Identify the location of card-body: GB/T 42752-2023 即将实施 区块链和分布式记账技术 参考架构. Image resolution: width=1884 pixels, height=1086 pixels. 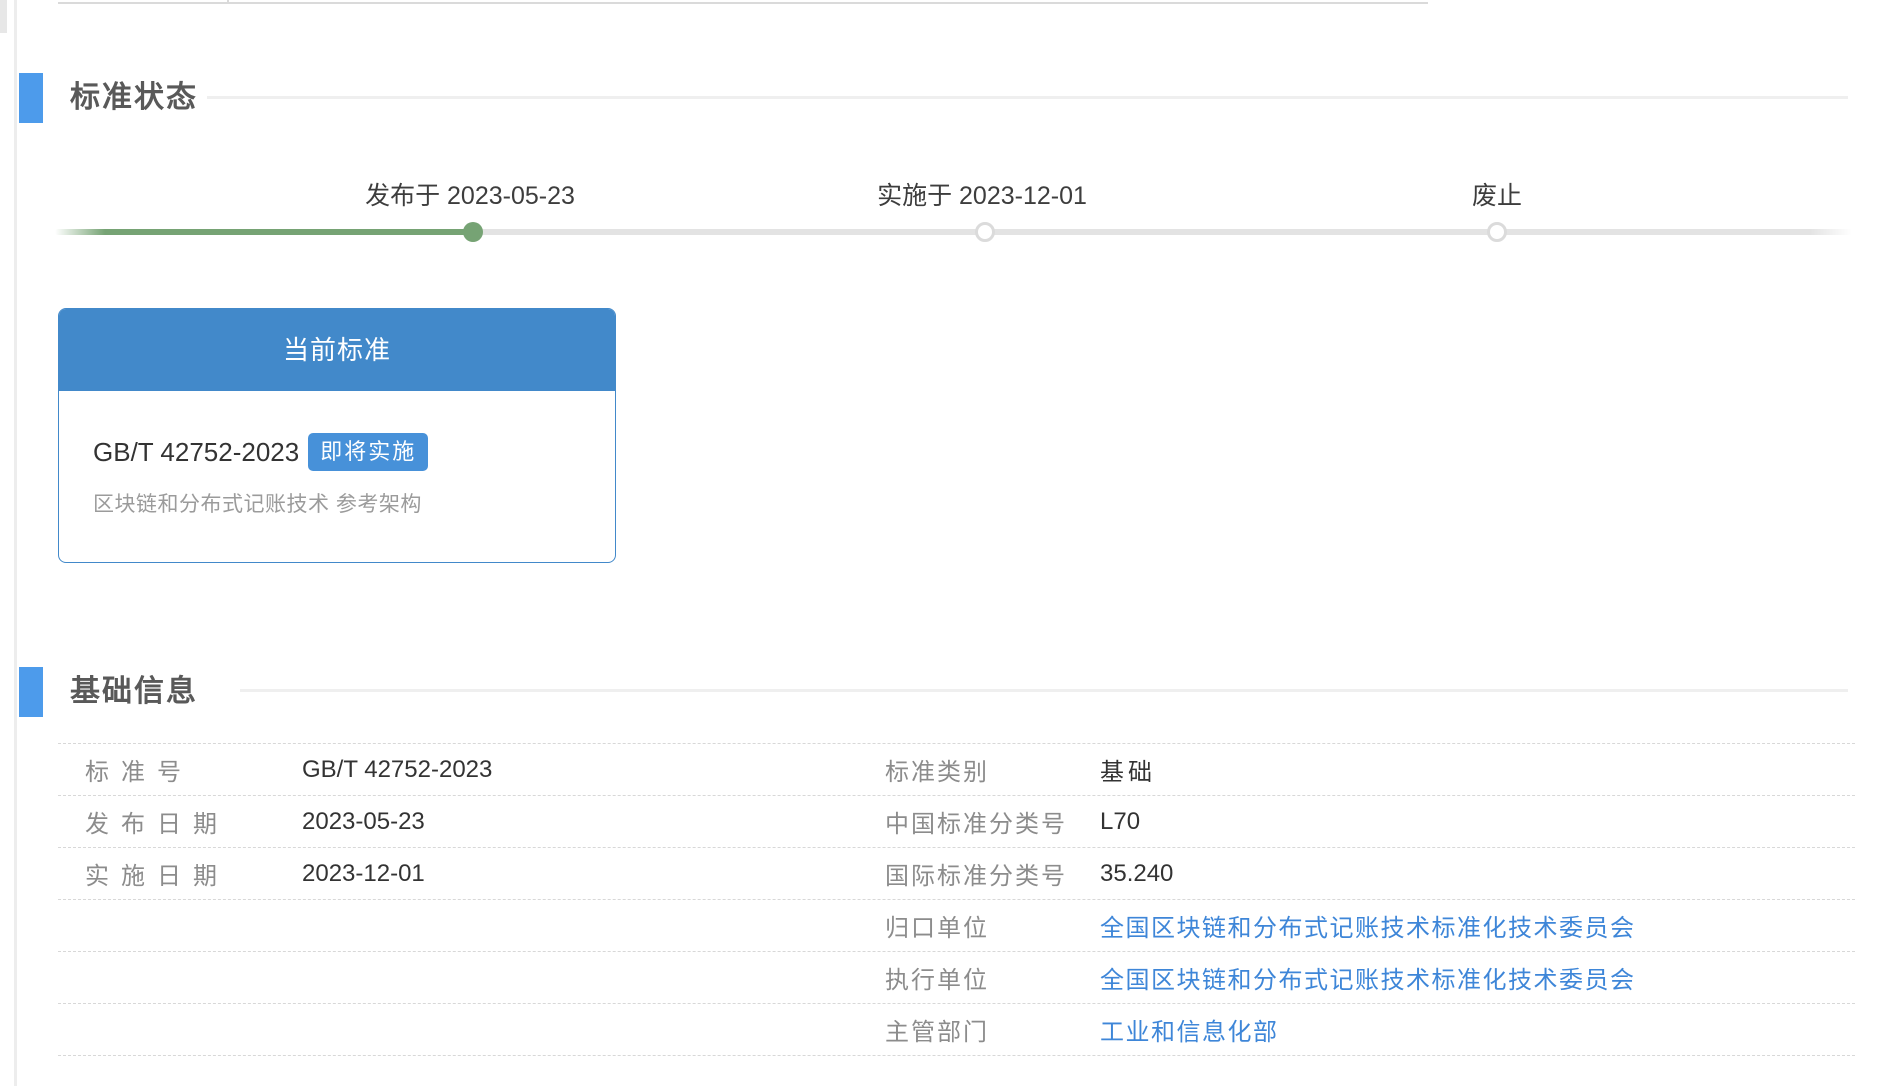
(337, 454).